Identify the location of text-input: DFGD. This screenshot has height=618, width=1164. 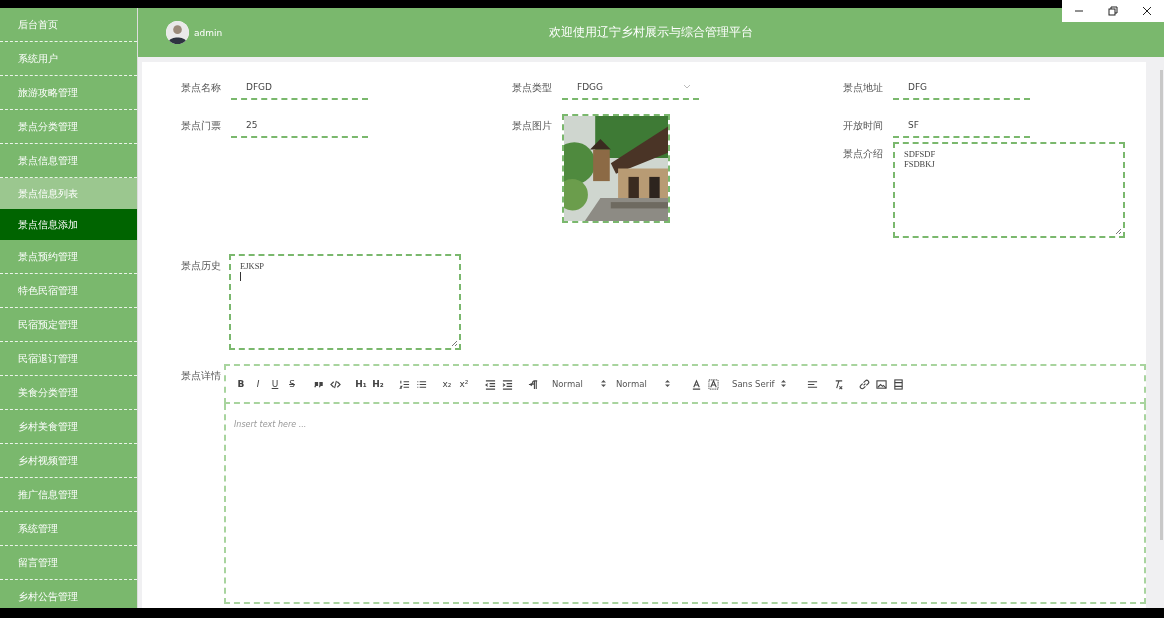
(299, 88).